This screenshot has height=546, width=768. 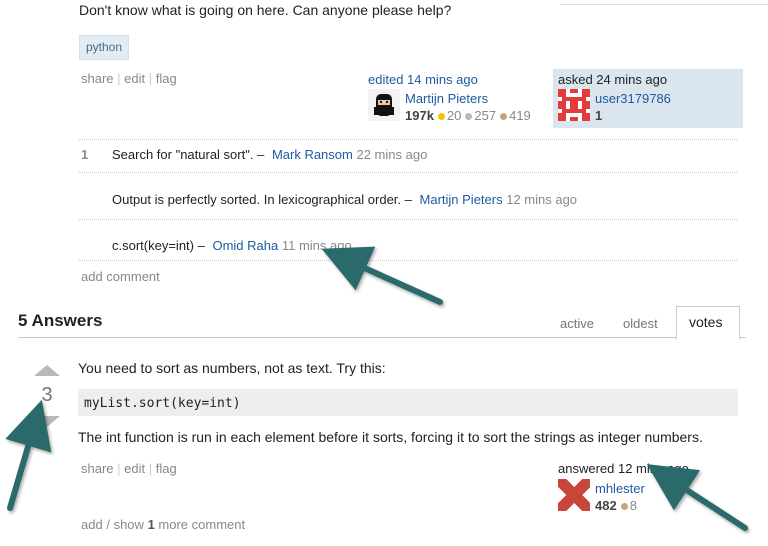 What do you see at coordinates (202, 524) in the screenshot?
I see `more-comment-label: more comment` at bounding box center [202, 524].